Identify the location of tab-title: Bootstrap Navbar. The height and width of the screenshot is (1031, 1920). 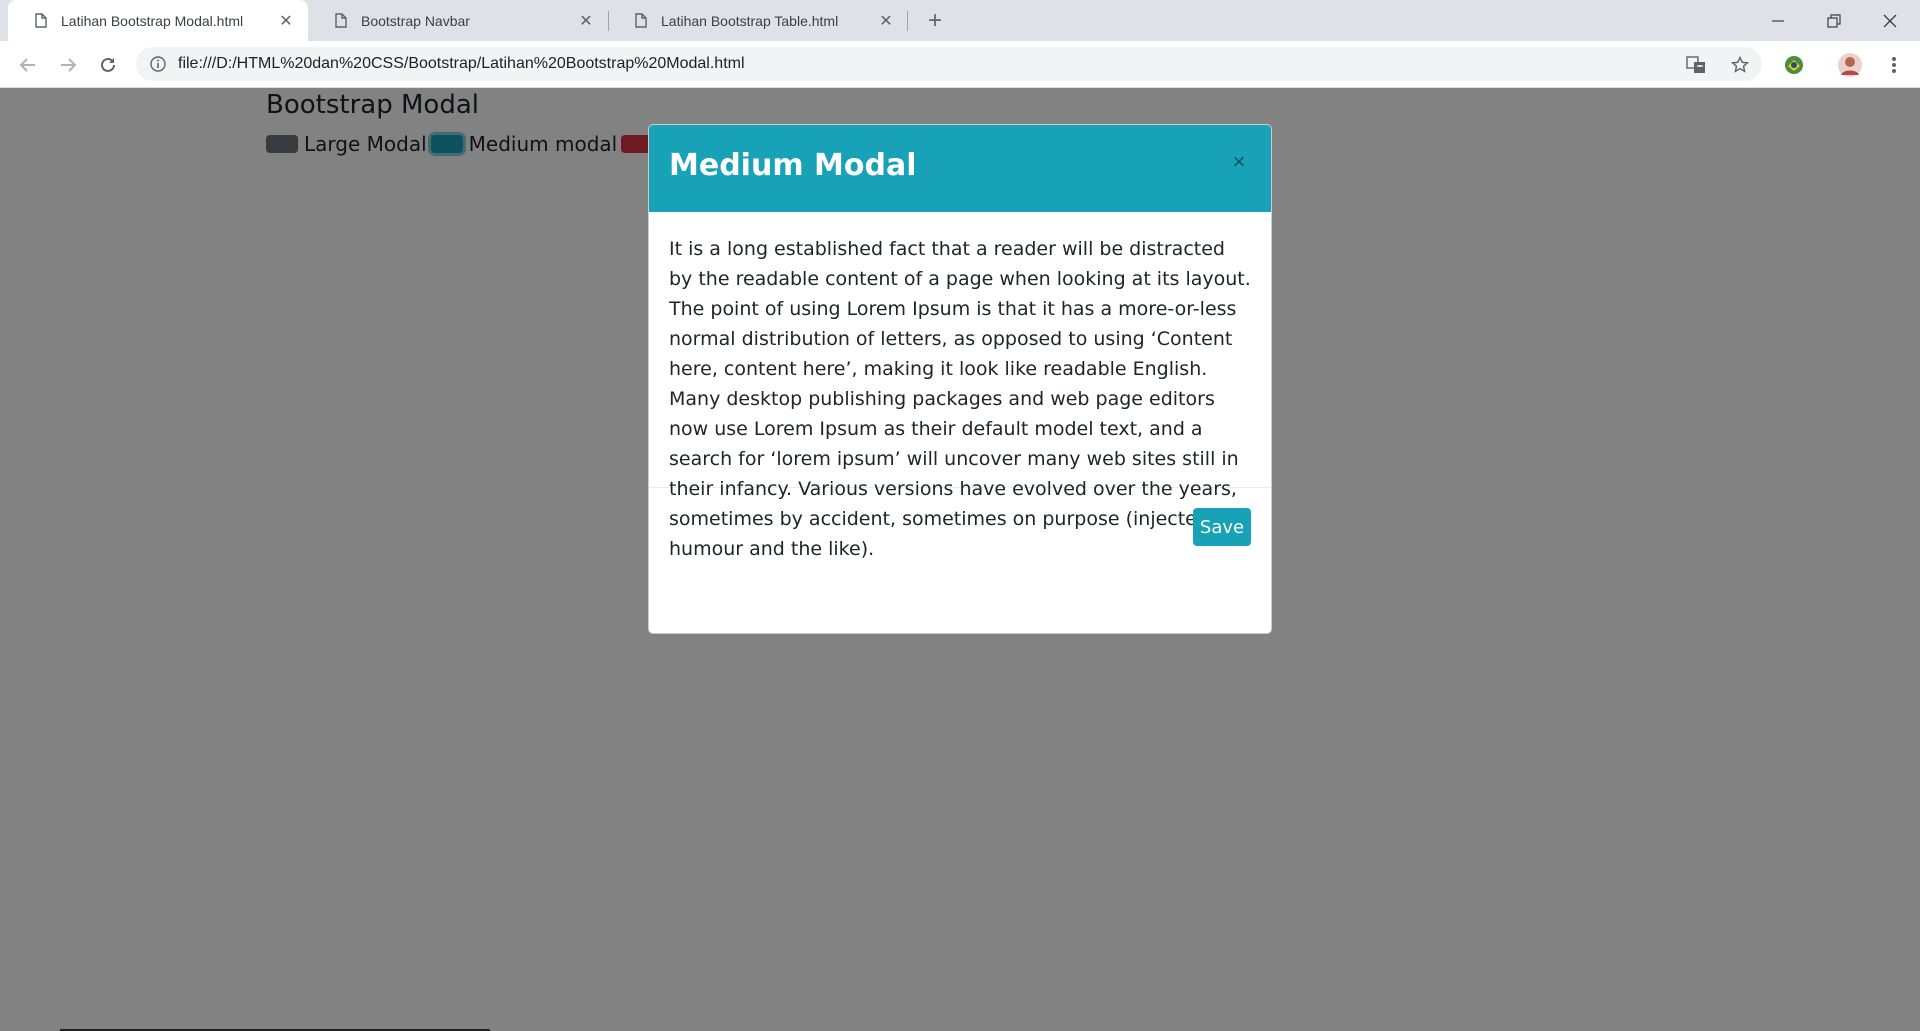
(415, 20).